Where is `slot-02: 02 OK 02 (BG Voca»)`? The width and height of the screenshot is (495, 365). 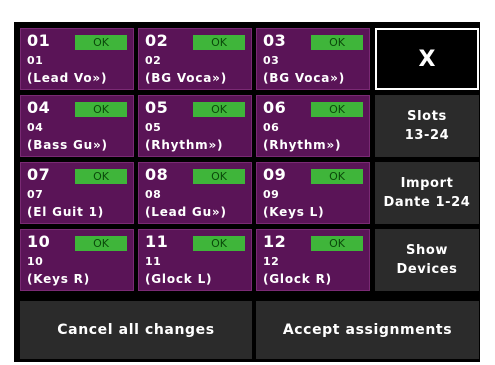 slot-02: 02 OK 02 (BG Voca») is located at coordinates (195, 59).